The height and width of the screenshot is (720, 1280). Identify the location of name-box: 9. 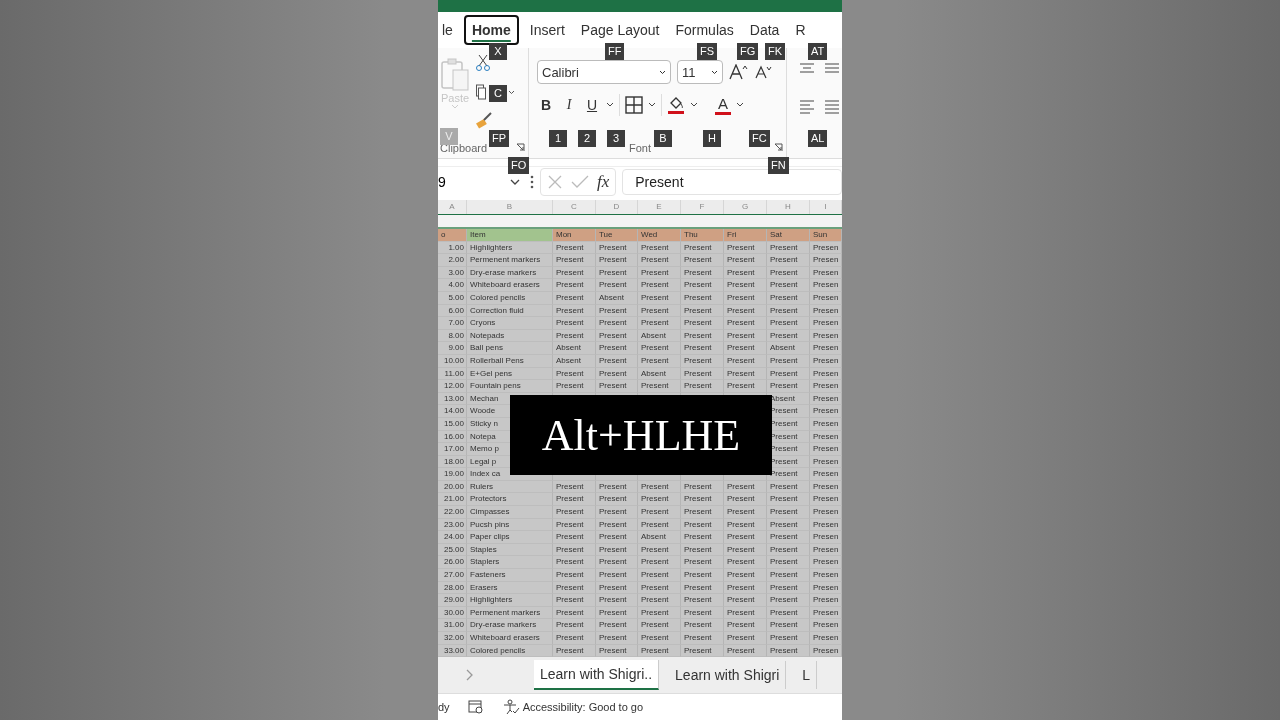
(481, 182).